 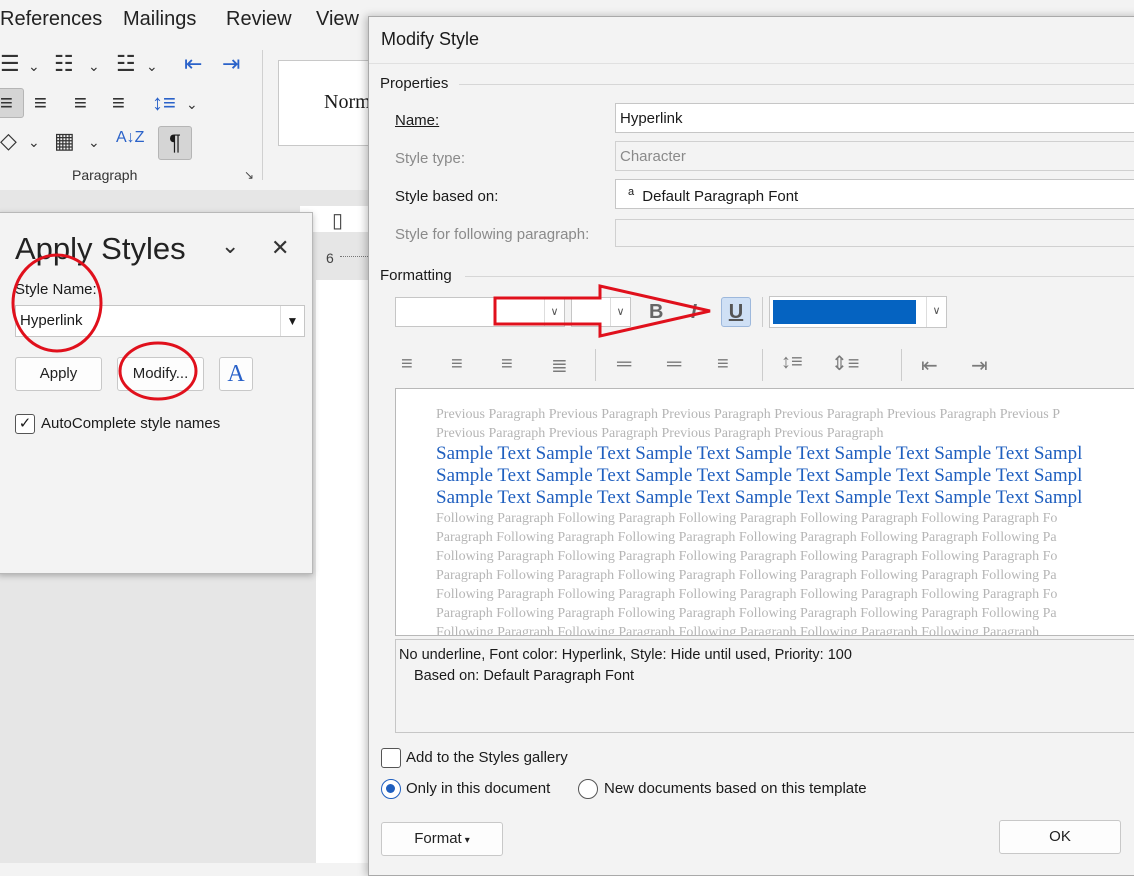 What do you see at coordinates (361, 327) in the screenshot?
I see `annotation-overlay` at bounding box center [361, 327].